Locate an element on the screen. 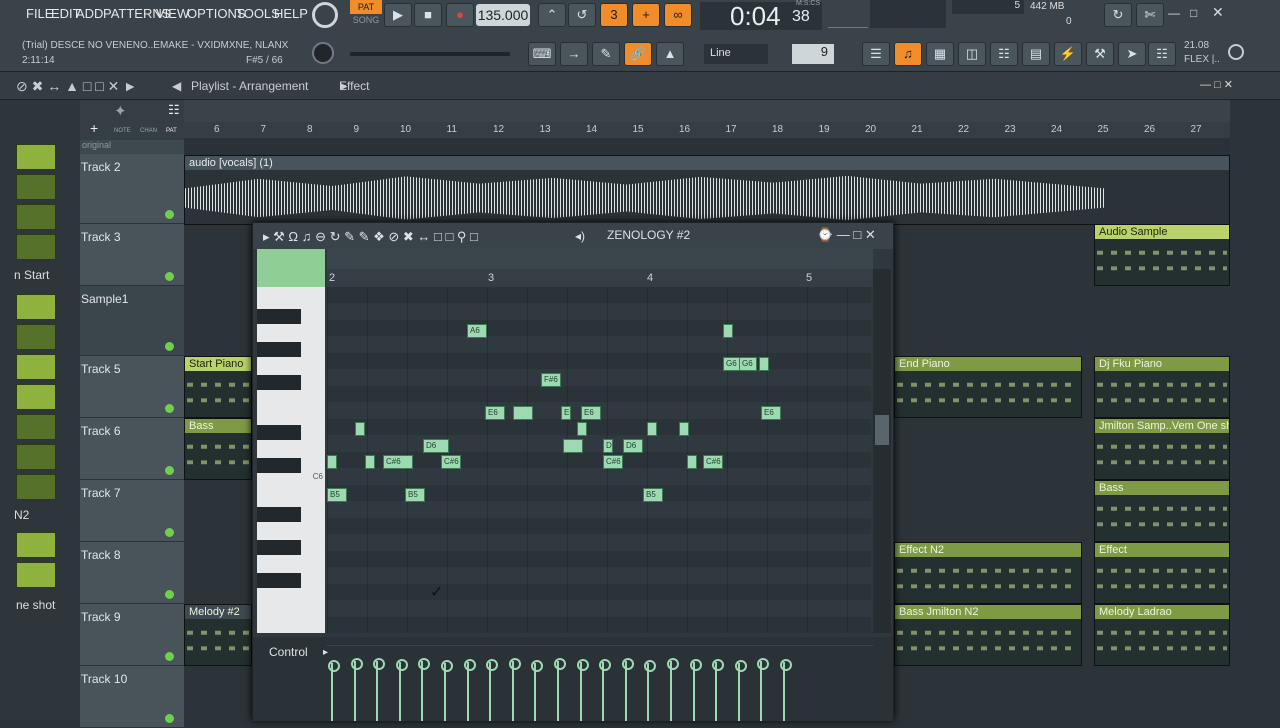 This screenshot has width=1280, height=728. channel-rack-icon: ▦ is located at coordinates (940, 54).